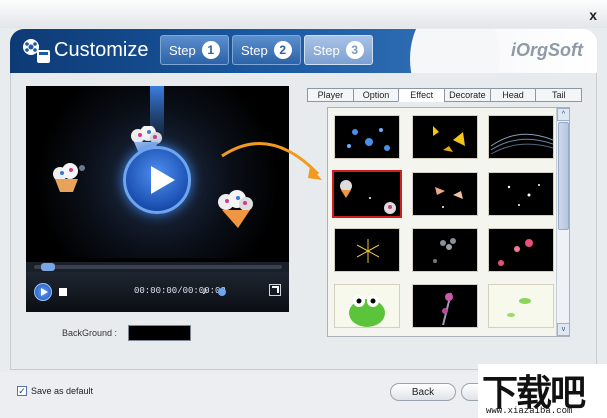  What do you see at coordinates (63, 292) in the screenshot?
I see `stop-icon` at bounding box center [63, 292].